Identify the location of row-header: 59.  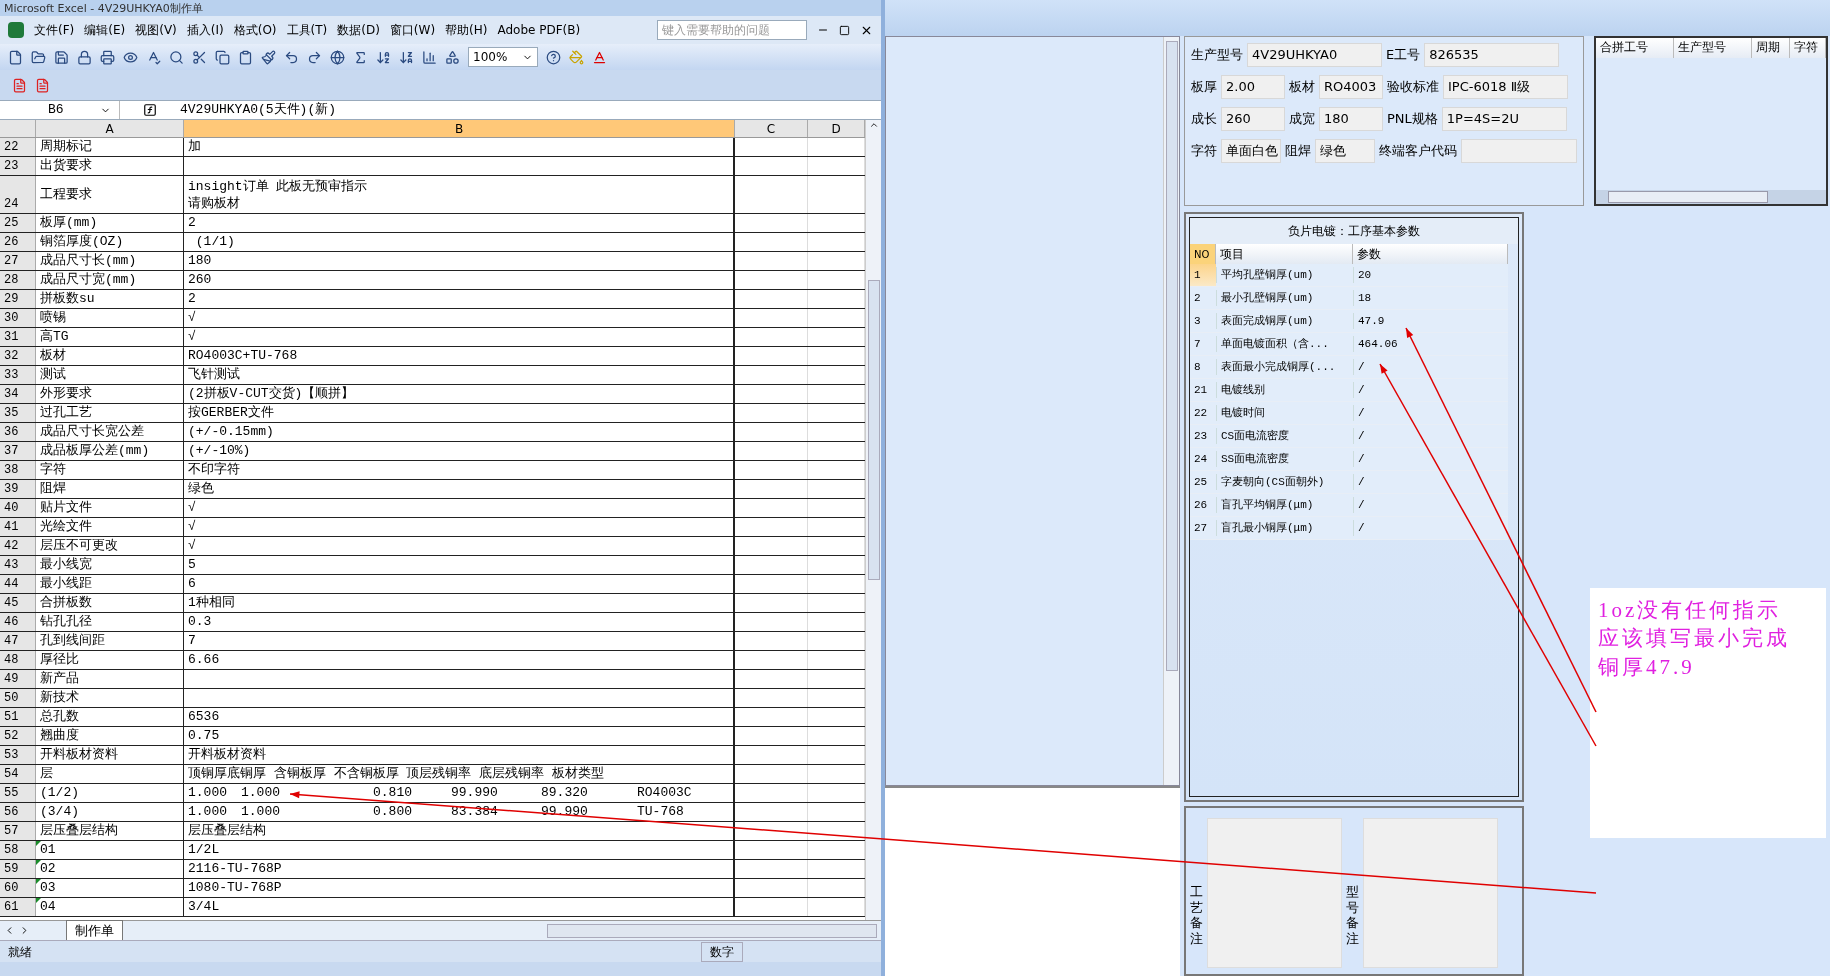
(18, 869).